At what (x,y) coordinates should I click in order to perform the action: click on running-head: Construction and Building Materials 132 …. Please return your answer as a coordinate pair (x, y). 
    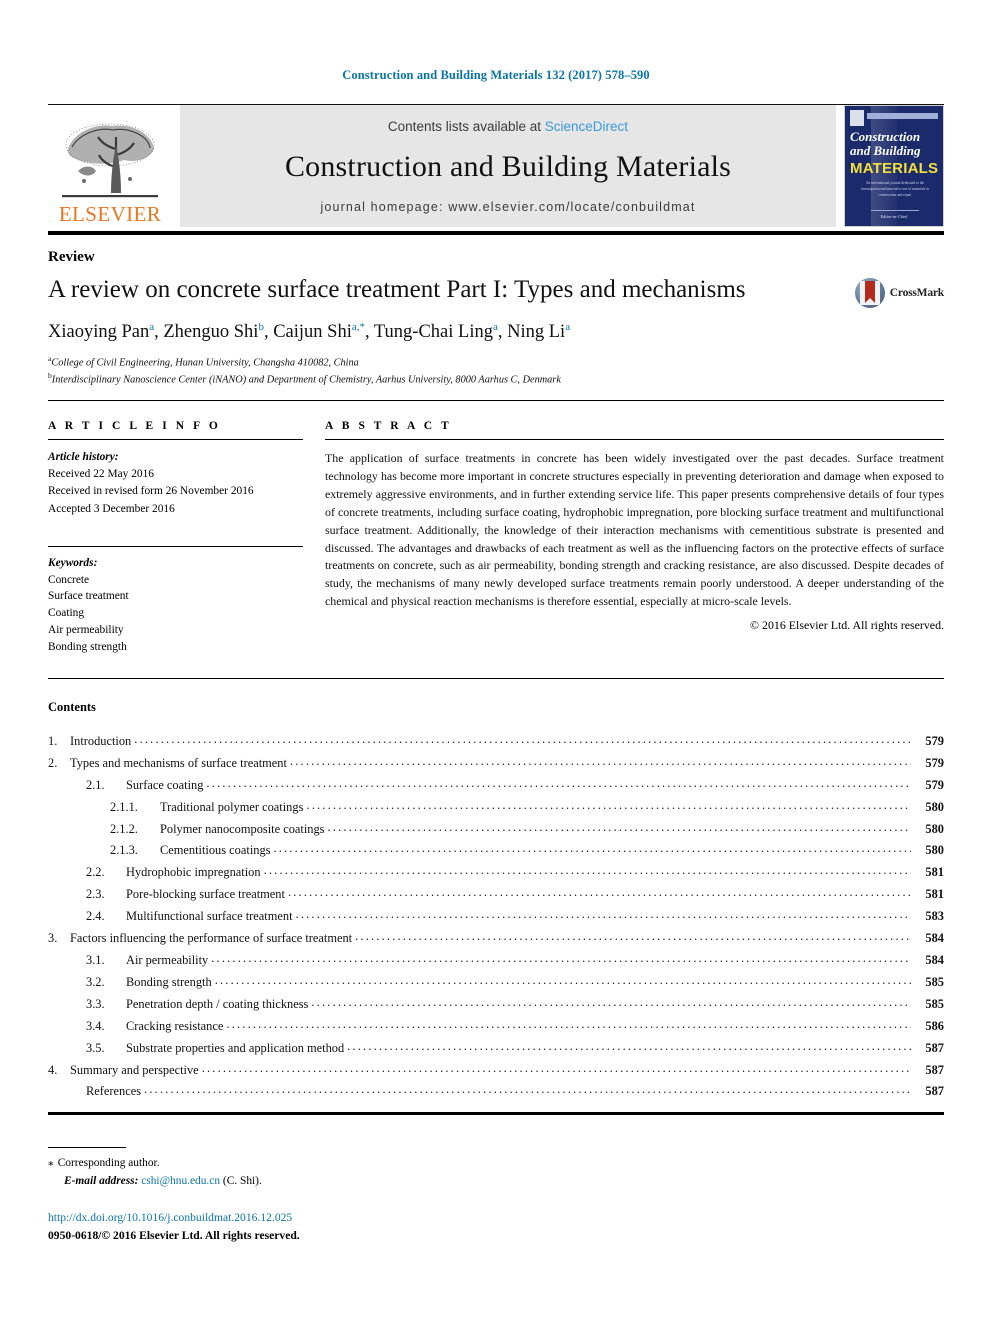
    Looking at the image, I should click on (496, 75).